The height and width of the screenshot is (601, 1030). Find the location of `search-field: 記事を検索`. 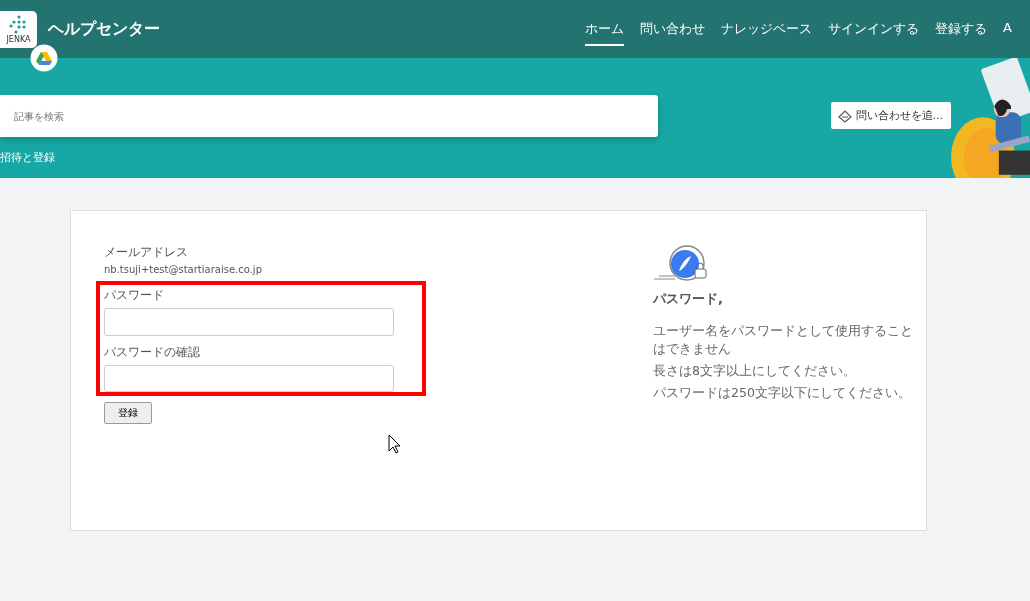

search-field: 記事を検索 is located at coordinates (329, 116).